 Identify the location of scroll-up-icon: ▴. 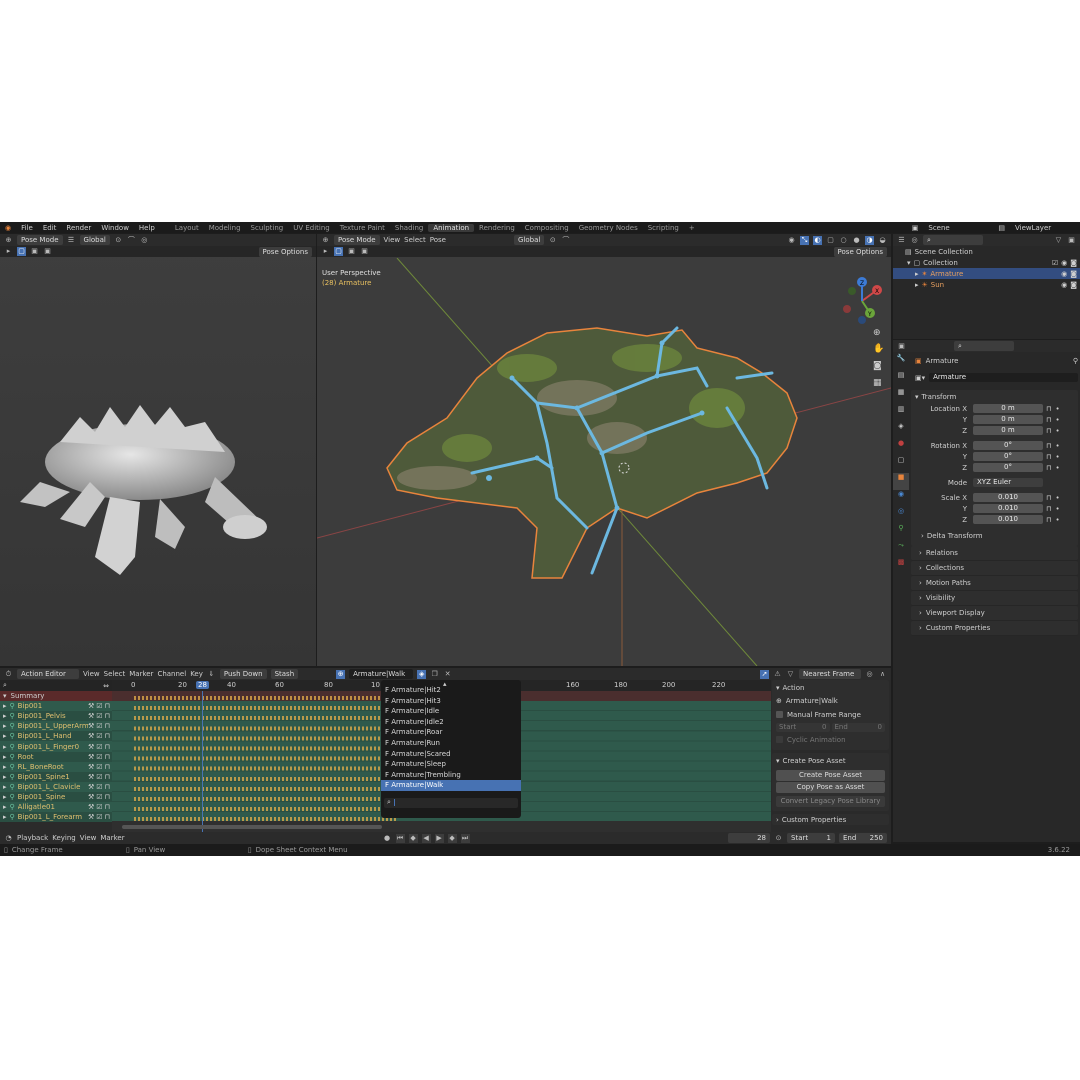
(445, 684).